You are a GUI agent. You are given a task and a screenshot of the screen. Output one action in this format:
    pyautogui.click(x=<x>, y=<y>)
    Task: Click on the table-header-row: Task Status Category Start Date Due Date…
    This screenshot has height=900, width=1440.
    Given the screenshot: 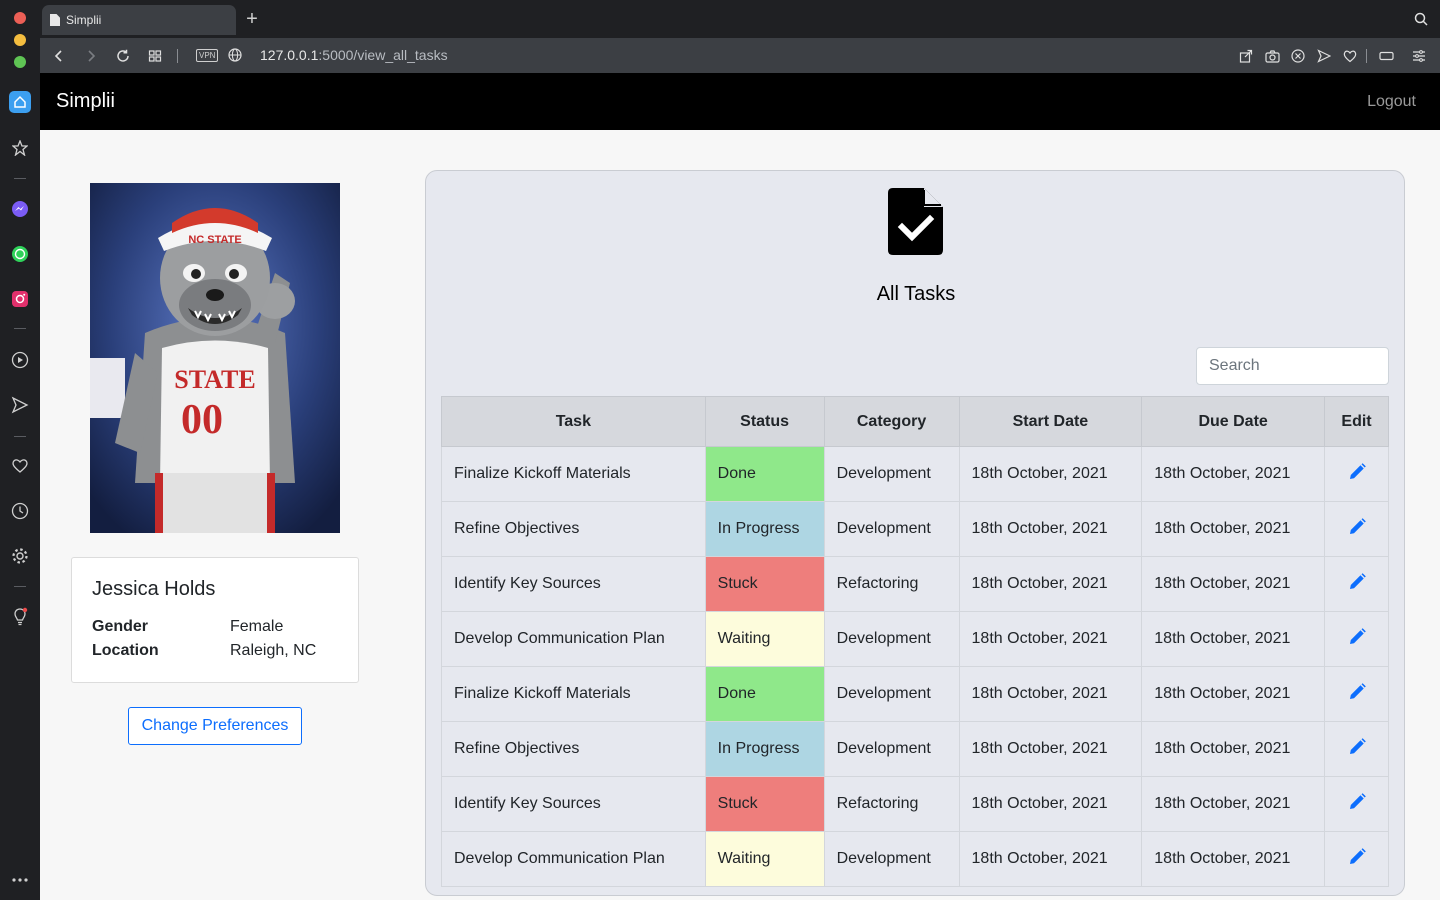 What is the action you would take?
    pyautogui.click(x=915, y=421)
    